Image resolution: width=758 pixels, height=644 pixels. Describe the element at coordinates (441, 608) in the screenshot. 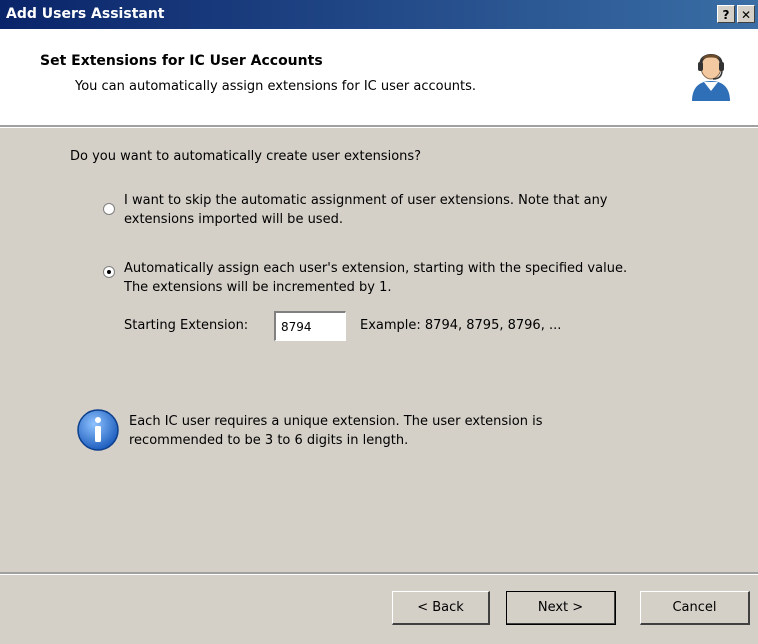

I see `back-button: < Back` at that location.